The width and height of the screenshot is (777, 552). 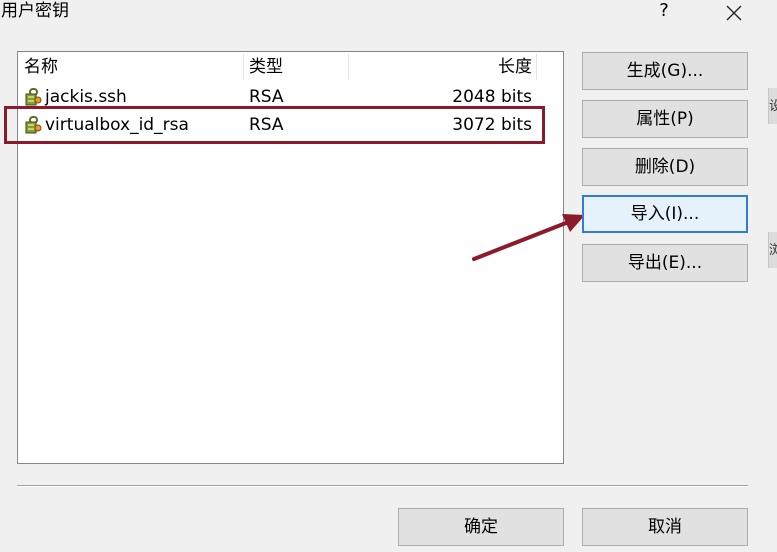 What do you see at coordinates (481, 527) in the screenshot?
I see `ok-button: 确定` at bounding box center [481, 527].